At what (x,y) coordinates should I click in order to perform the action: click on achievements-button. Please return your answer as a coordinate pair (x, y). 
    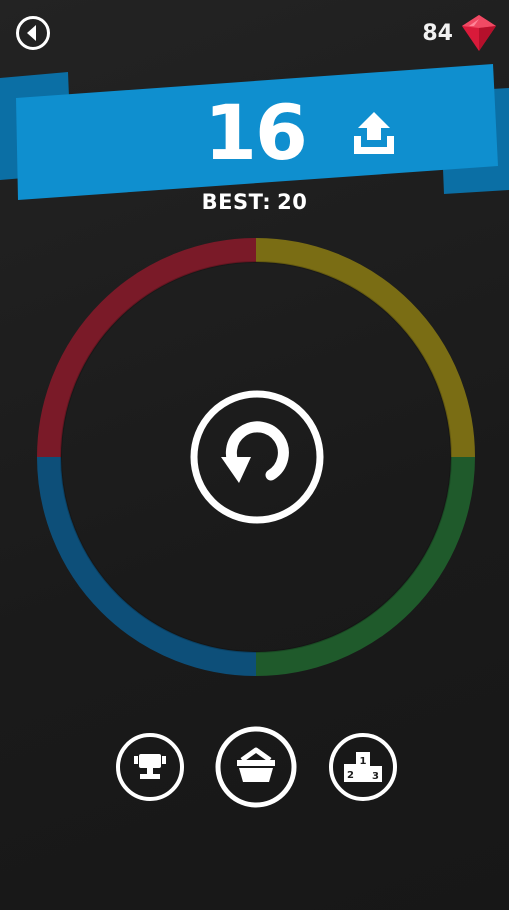
    Looking at the image, I should click on (150, 767).